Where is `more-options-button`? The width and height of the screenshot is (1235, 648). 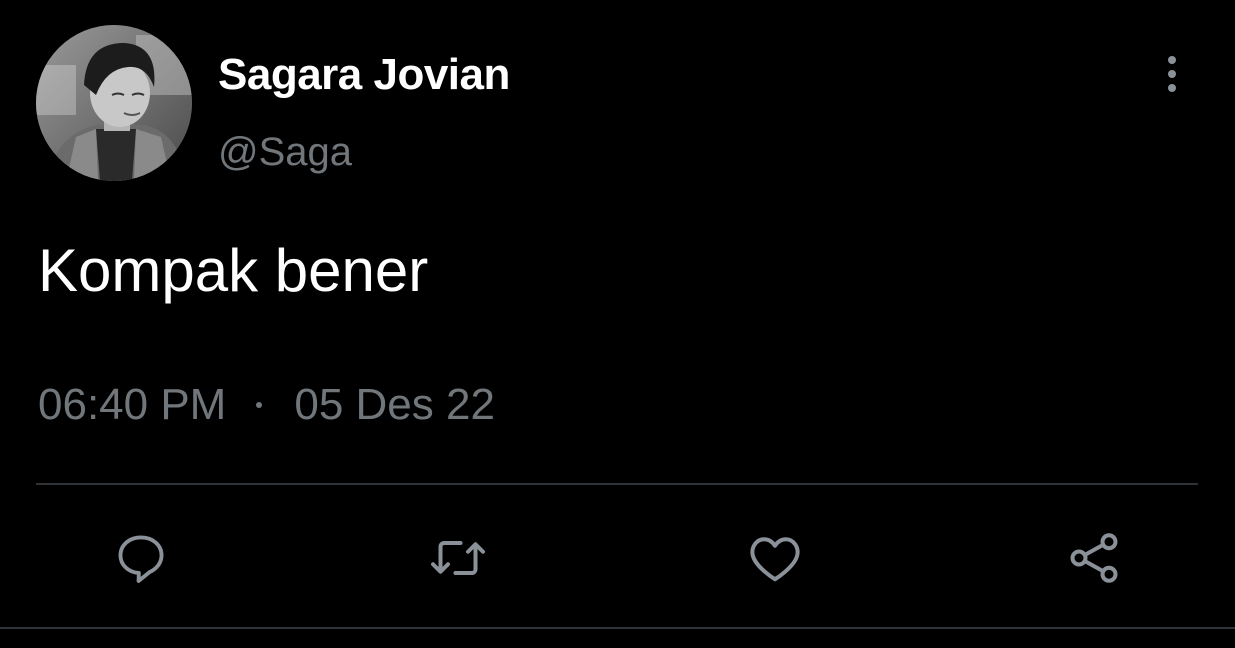
more-options-button is located at coordinates (1172, 74).